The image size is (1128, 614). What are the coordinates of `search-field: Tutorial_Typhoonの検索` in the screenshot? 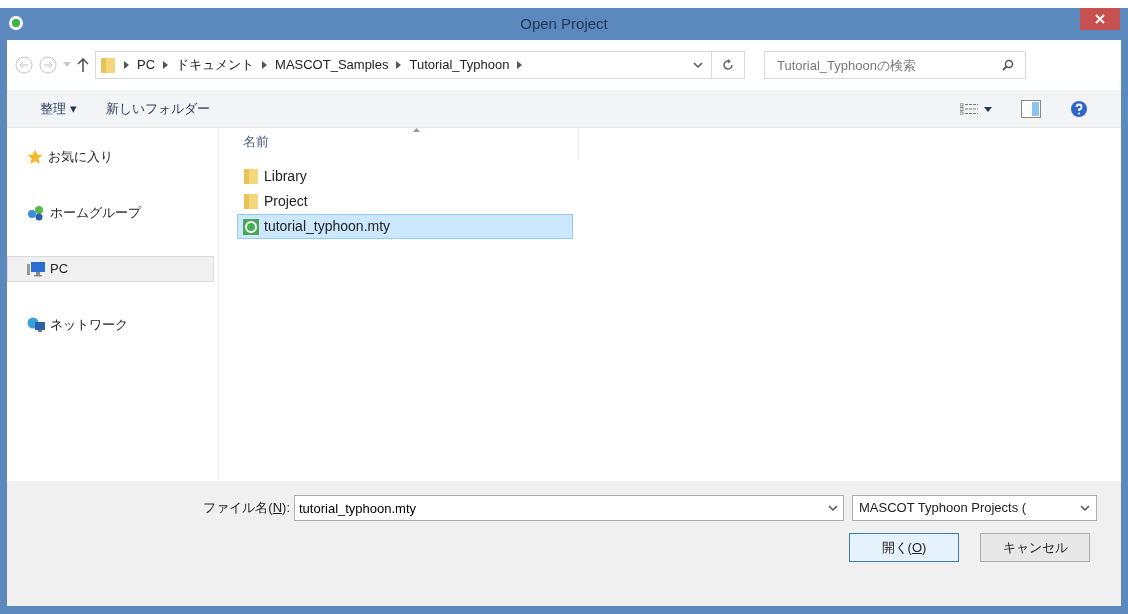 It's located at (895, 65).